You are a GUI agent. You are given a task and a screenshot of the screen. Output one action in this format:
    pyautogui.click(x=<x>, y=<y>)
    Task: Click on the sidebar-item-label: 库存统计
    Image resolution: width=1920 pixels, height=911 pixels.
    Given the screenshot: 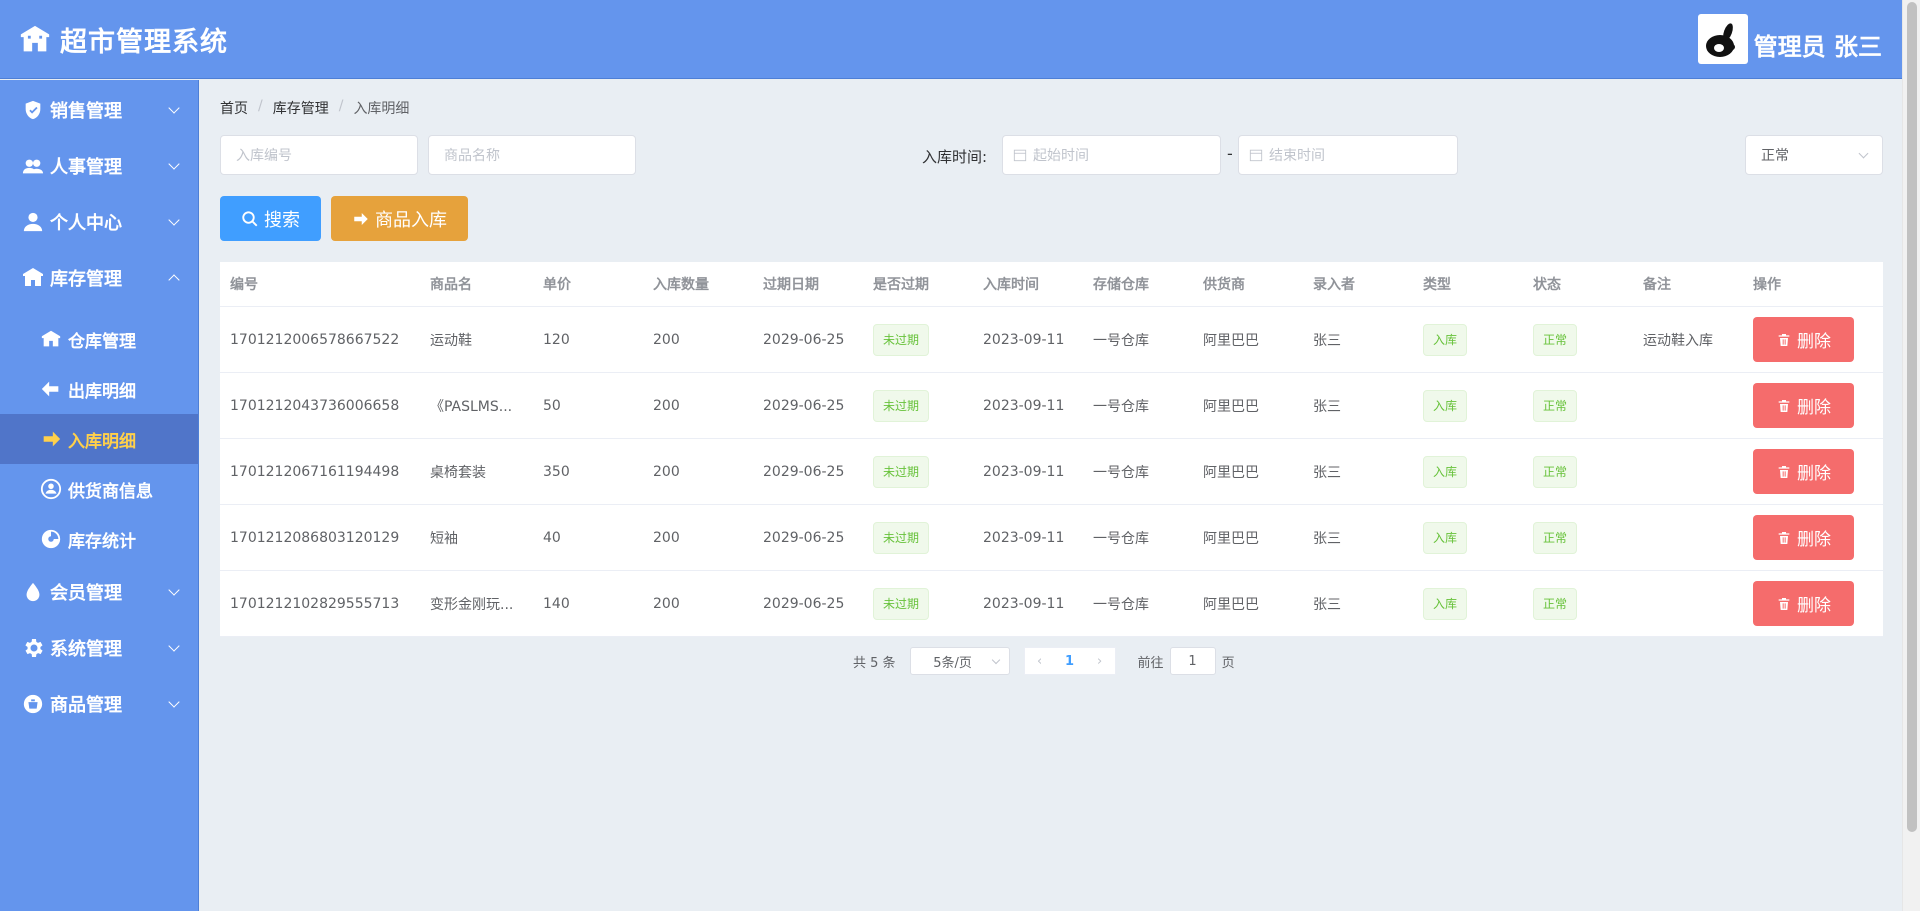 What is the action you would take?
    pyautogui.click(x=102, y=541)
    